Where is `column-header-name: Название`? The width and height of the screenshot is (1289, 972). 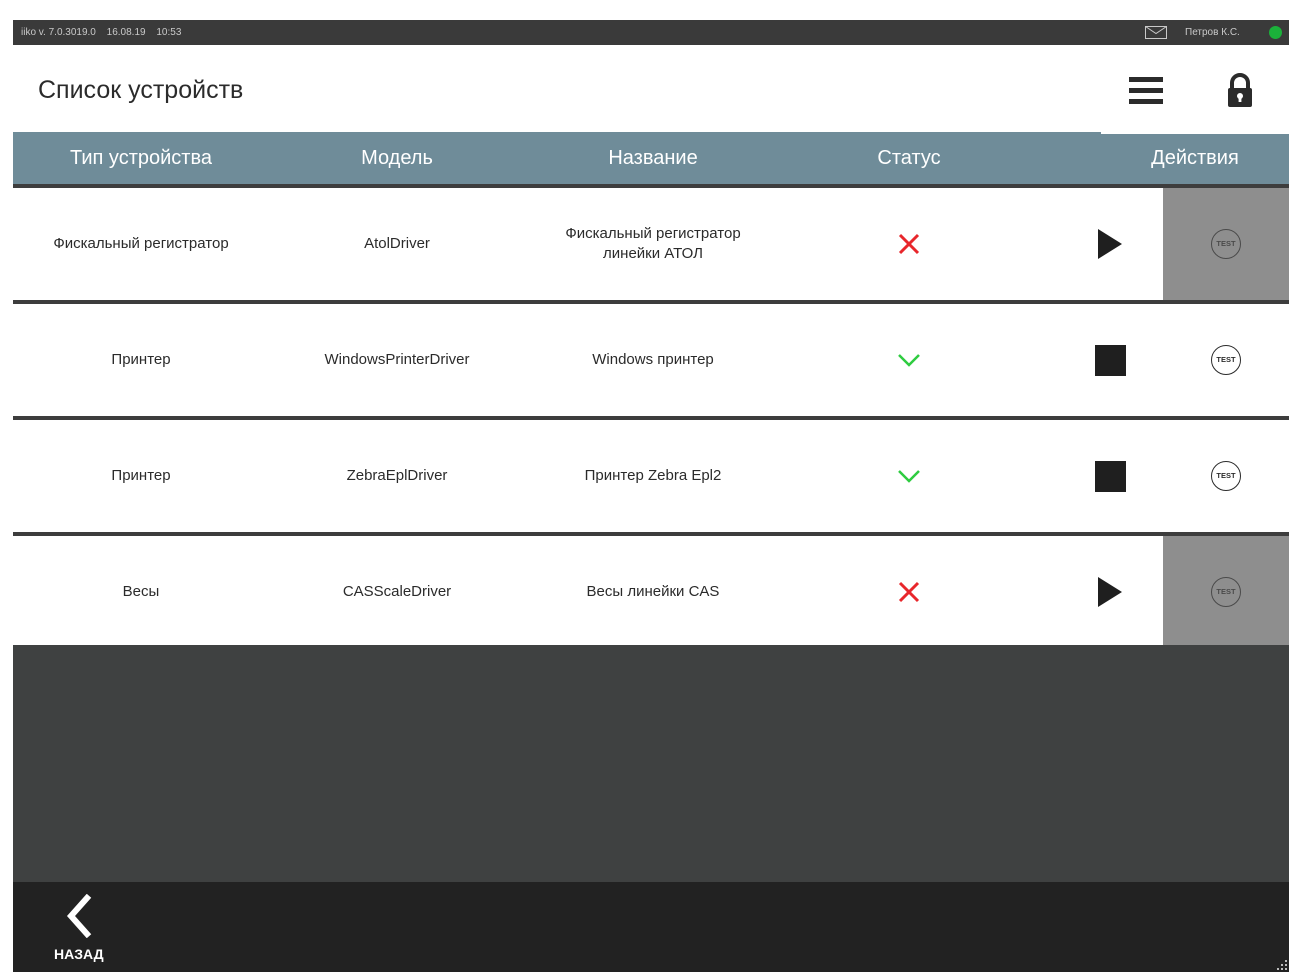
column-header-name: Название is located at coordinates (653, 158).